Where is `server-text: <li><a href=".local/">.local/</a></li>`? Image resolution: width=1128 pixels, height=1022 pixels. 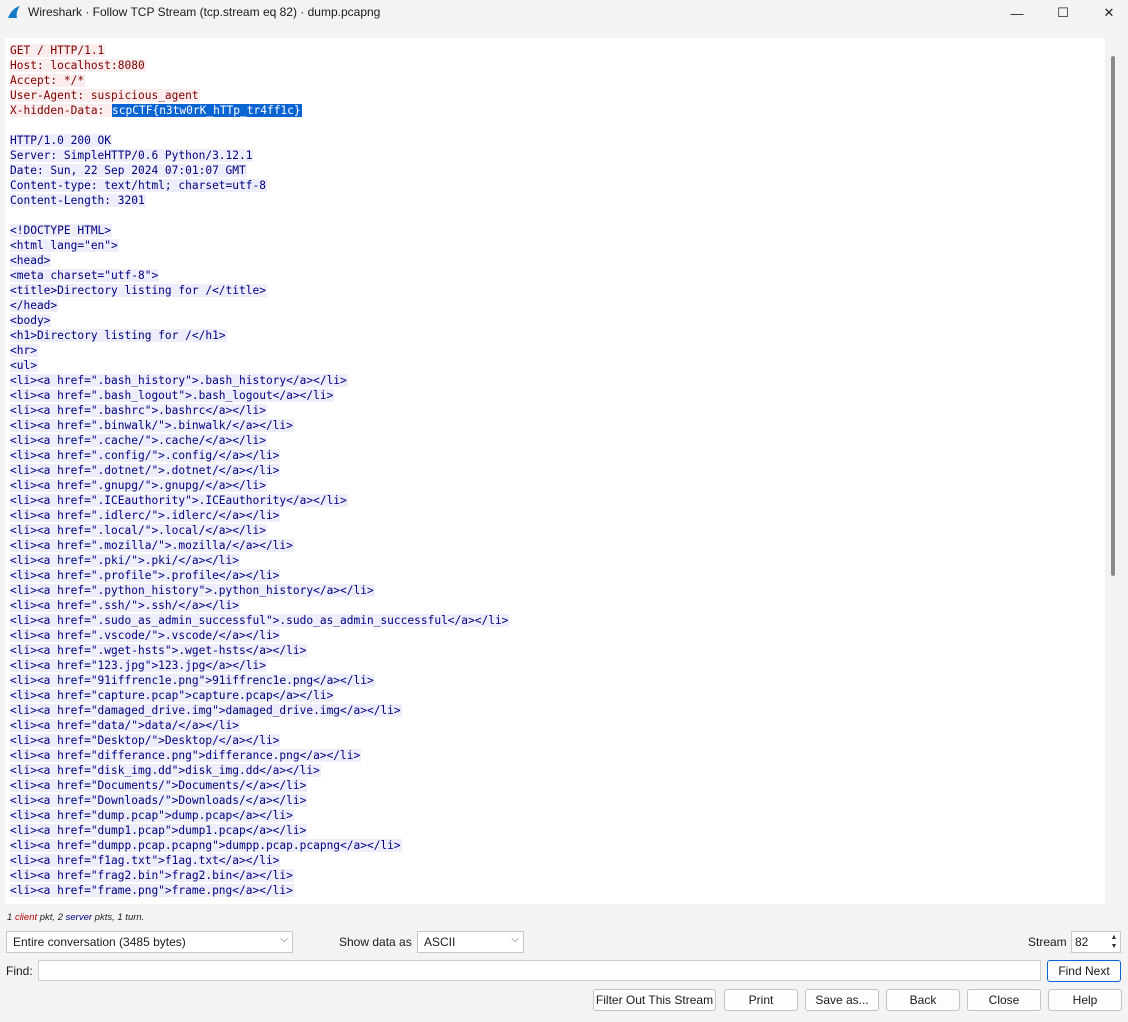 server-text: <li><a href=".local/">.local/</a></li> is located at coordinates (138, 530).